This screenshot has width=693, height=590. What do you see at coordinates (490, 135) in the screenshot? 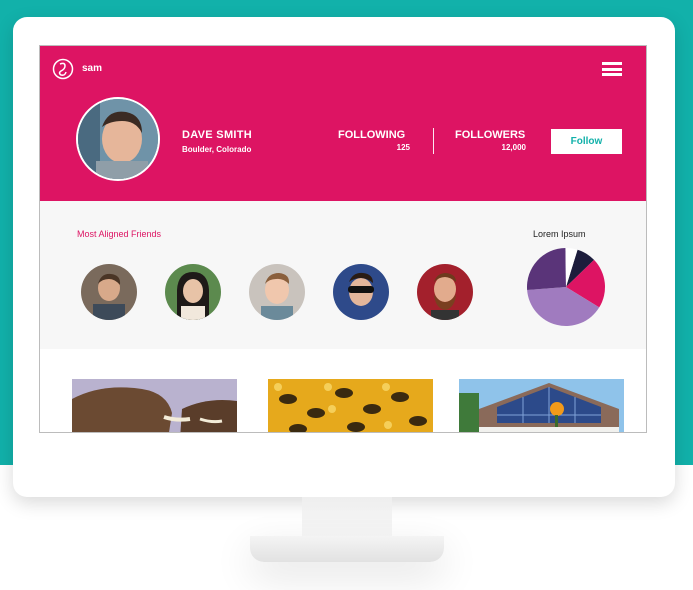
I see `followers-label: FOLLOWERS` at bounding box center [490, 135].